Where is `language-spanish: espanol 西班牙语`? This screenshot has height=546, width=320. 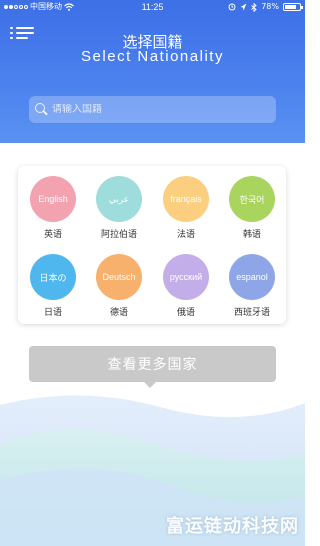 language-spanish: espanol 西班牙语 is located at coordinates (252, 286).